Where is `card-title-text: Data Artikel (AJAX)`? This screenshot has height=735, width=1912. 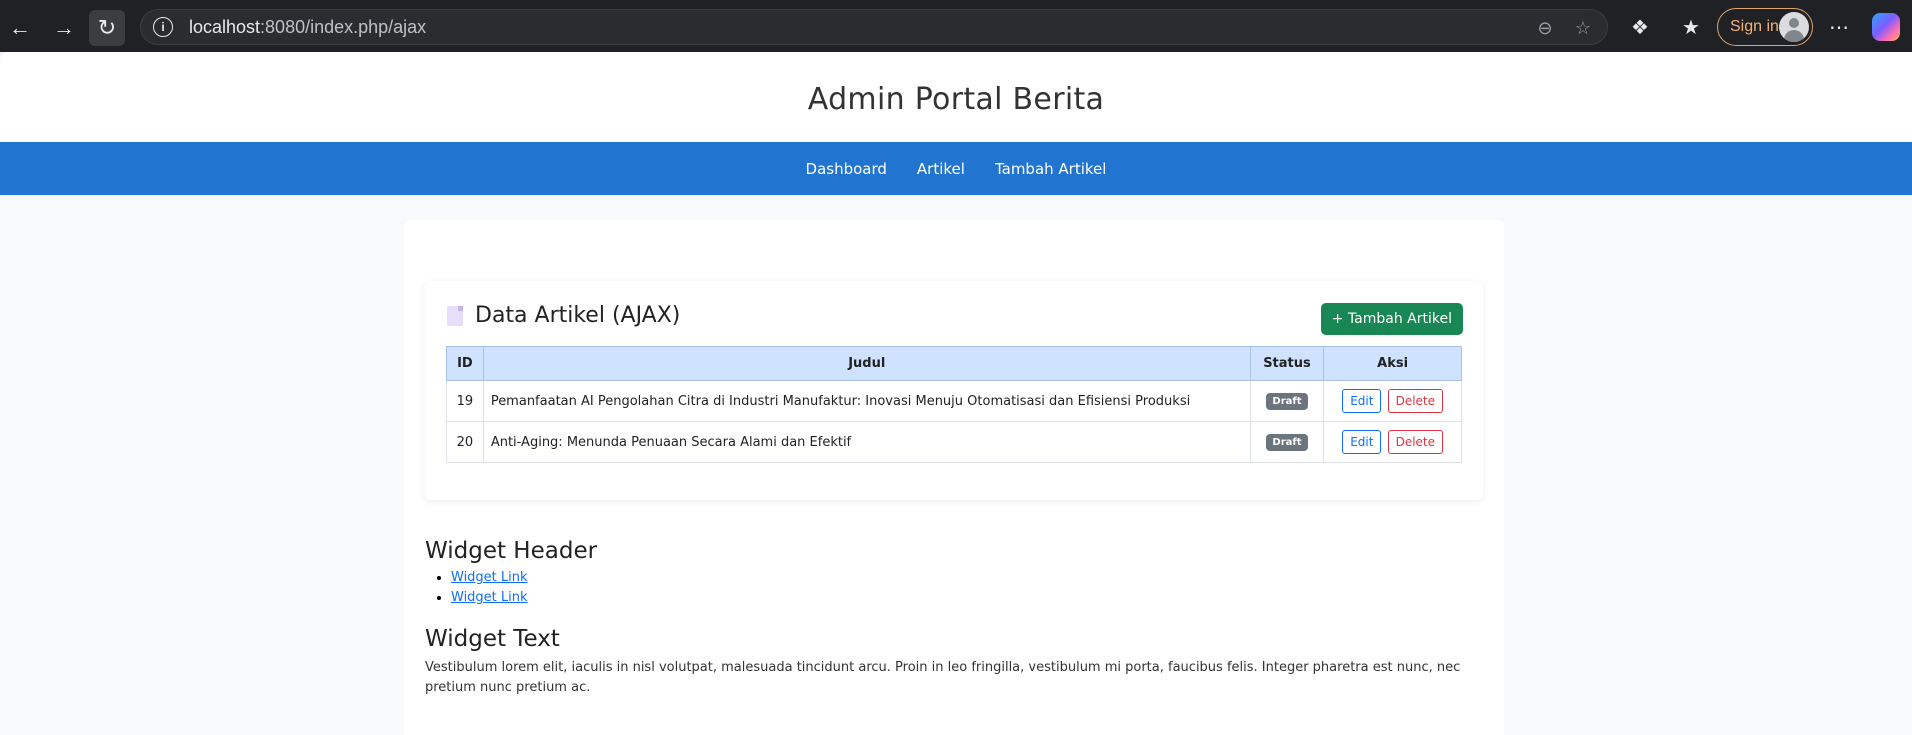
card-title-text: Data Artikel (AJAX) is located at coordinates (578, 315).